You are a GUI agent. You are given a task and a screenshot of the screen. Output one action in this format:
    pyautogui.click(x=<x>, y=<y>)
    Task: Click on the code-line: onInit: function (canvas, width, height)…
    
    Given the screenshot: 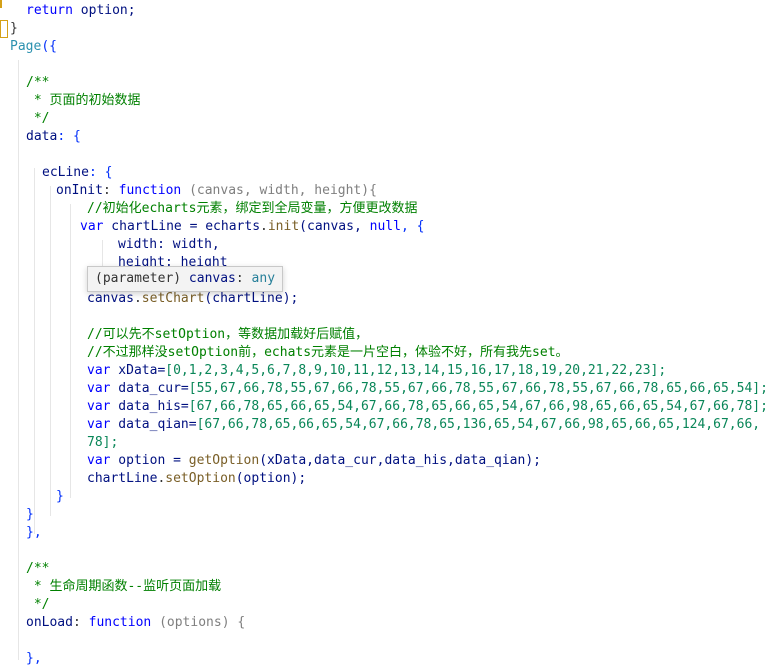 What is the action you would take?
    pyautogui.click(x=216, y=191)
    